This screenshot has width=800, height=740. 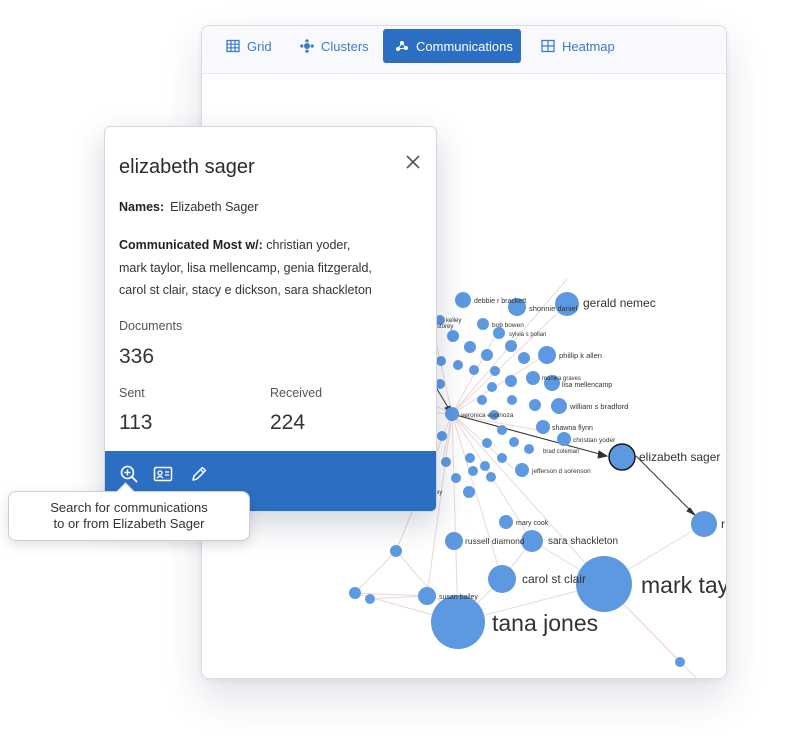 I want to click on node-small-g, so click(x=511, y=346).